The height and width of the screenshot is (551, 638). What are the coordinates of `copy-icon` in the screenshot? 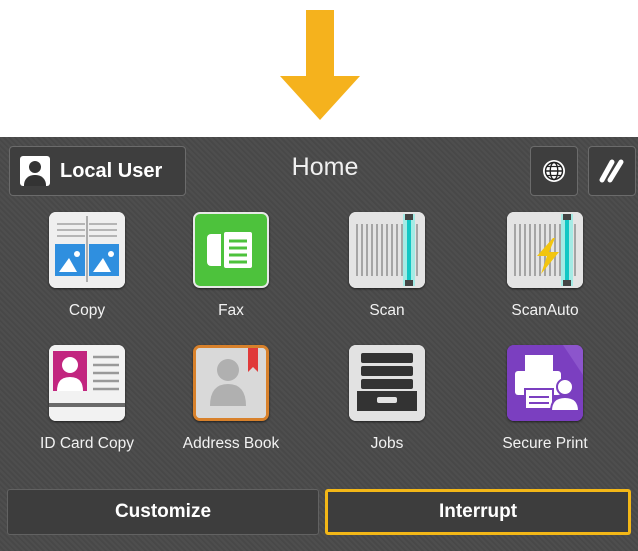 It's located at (87, 250).